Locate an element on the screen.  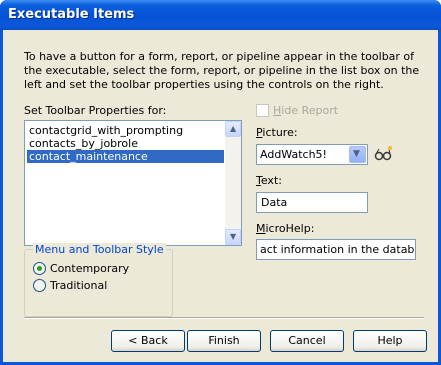
scroll-down-button: ▼ is located at coordinates (233, 237).